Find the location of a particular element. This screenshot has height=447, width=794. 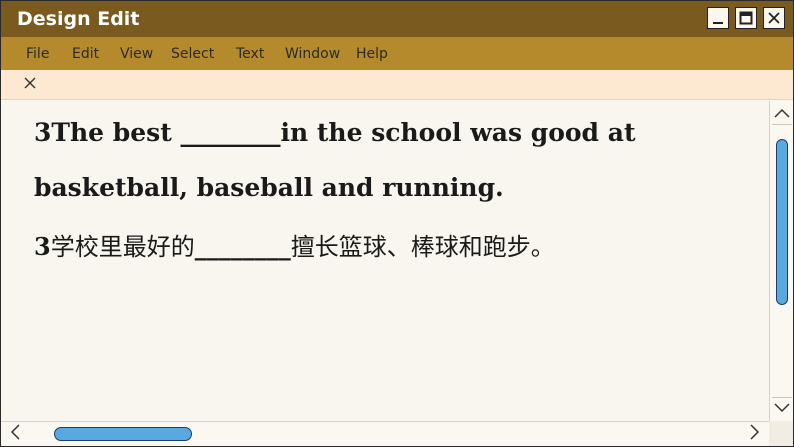

menu-edit: Edit is located at coordinates (85, 54).